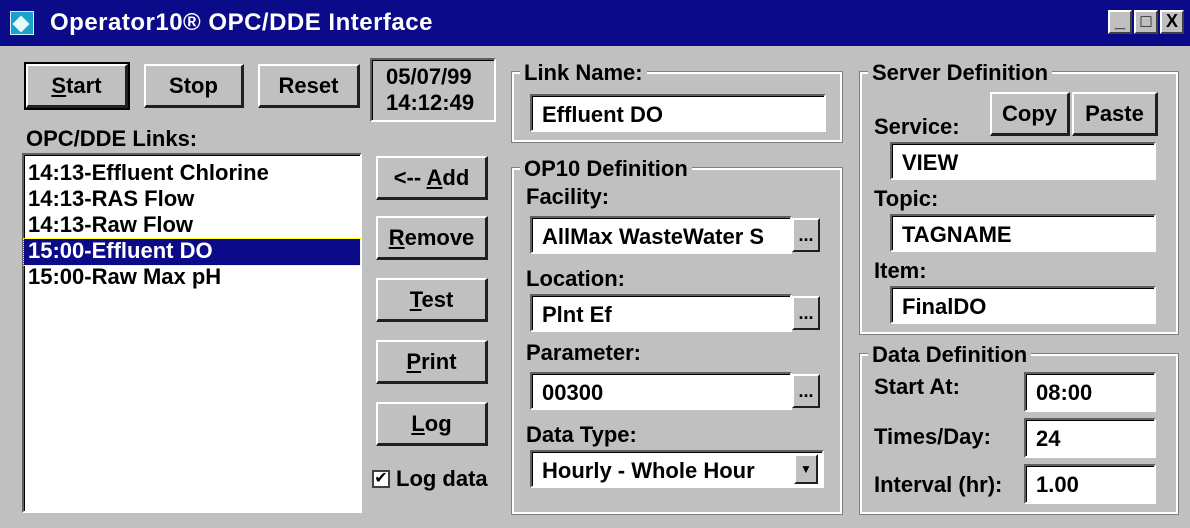  I want to click on maximize-icon: □, so click(1146, 22).